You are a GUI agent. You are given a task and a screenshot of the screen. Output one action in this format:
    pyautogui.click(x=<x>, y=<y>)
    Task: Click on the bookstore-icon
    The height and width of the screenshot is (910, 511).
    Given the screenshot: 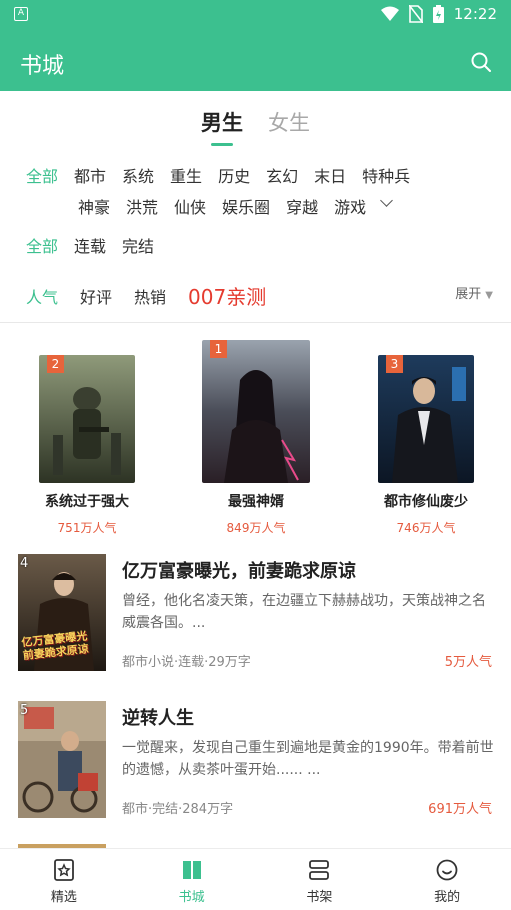 What is the action you would take?
    pyautogui.click(x=191, y=870)
    